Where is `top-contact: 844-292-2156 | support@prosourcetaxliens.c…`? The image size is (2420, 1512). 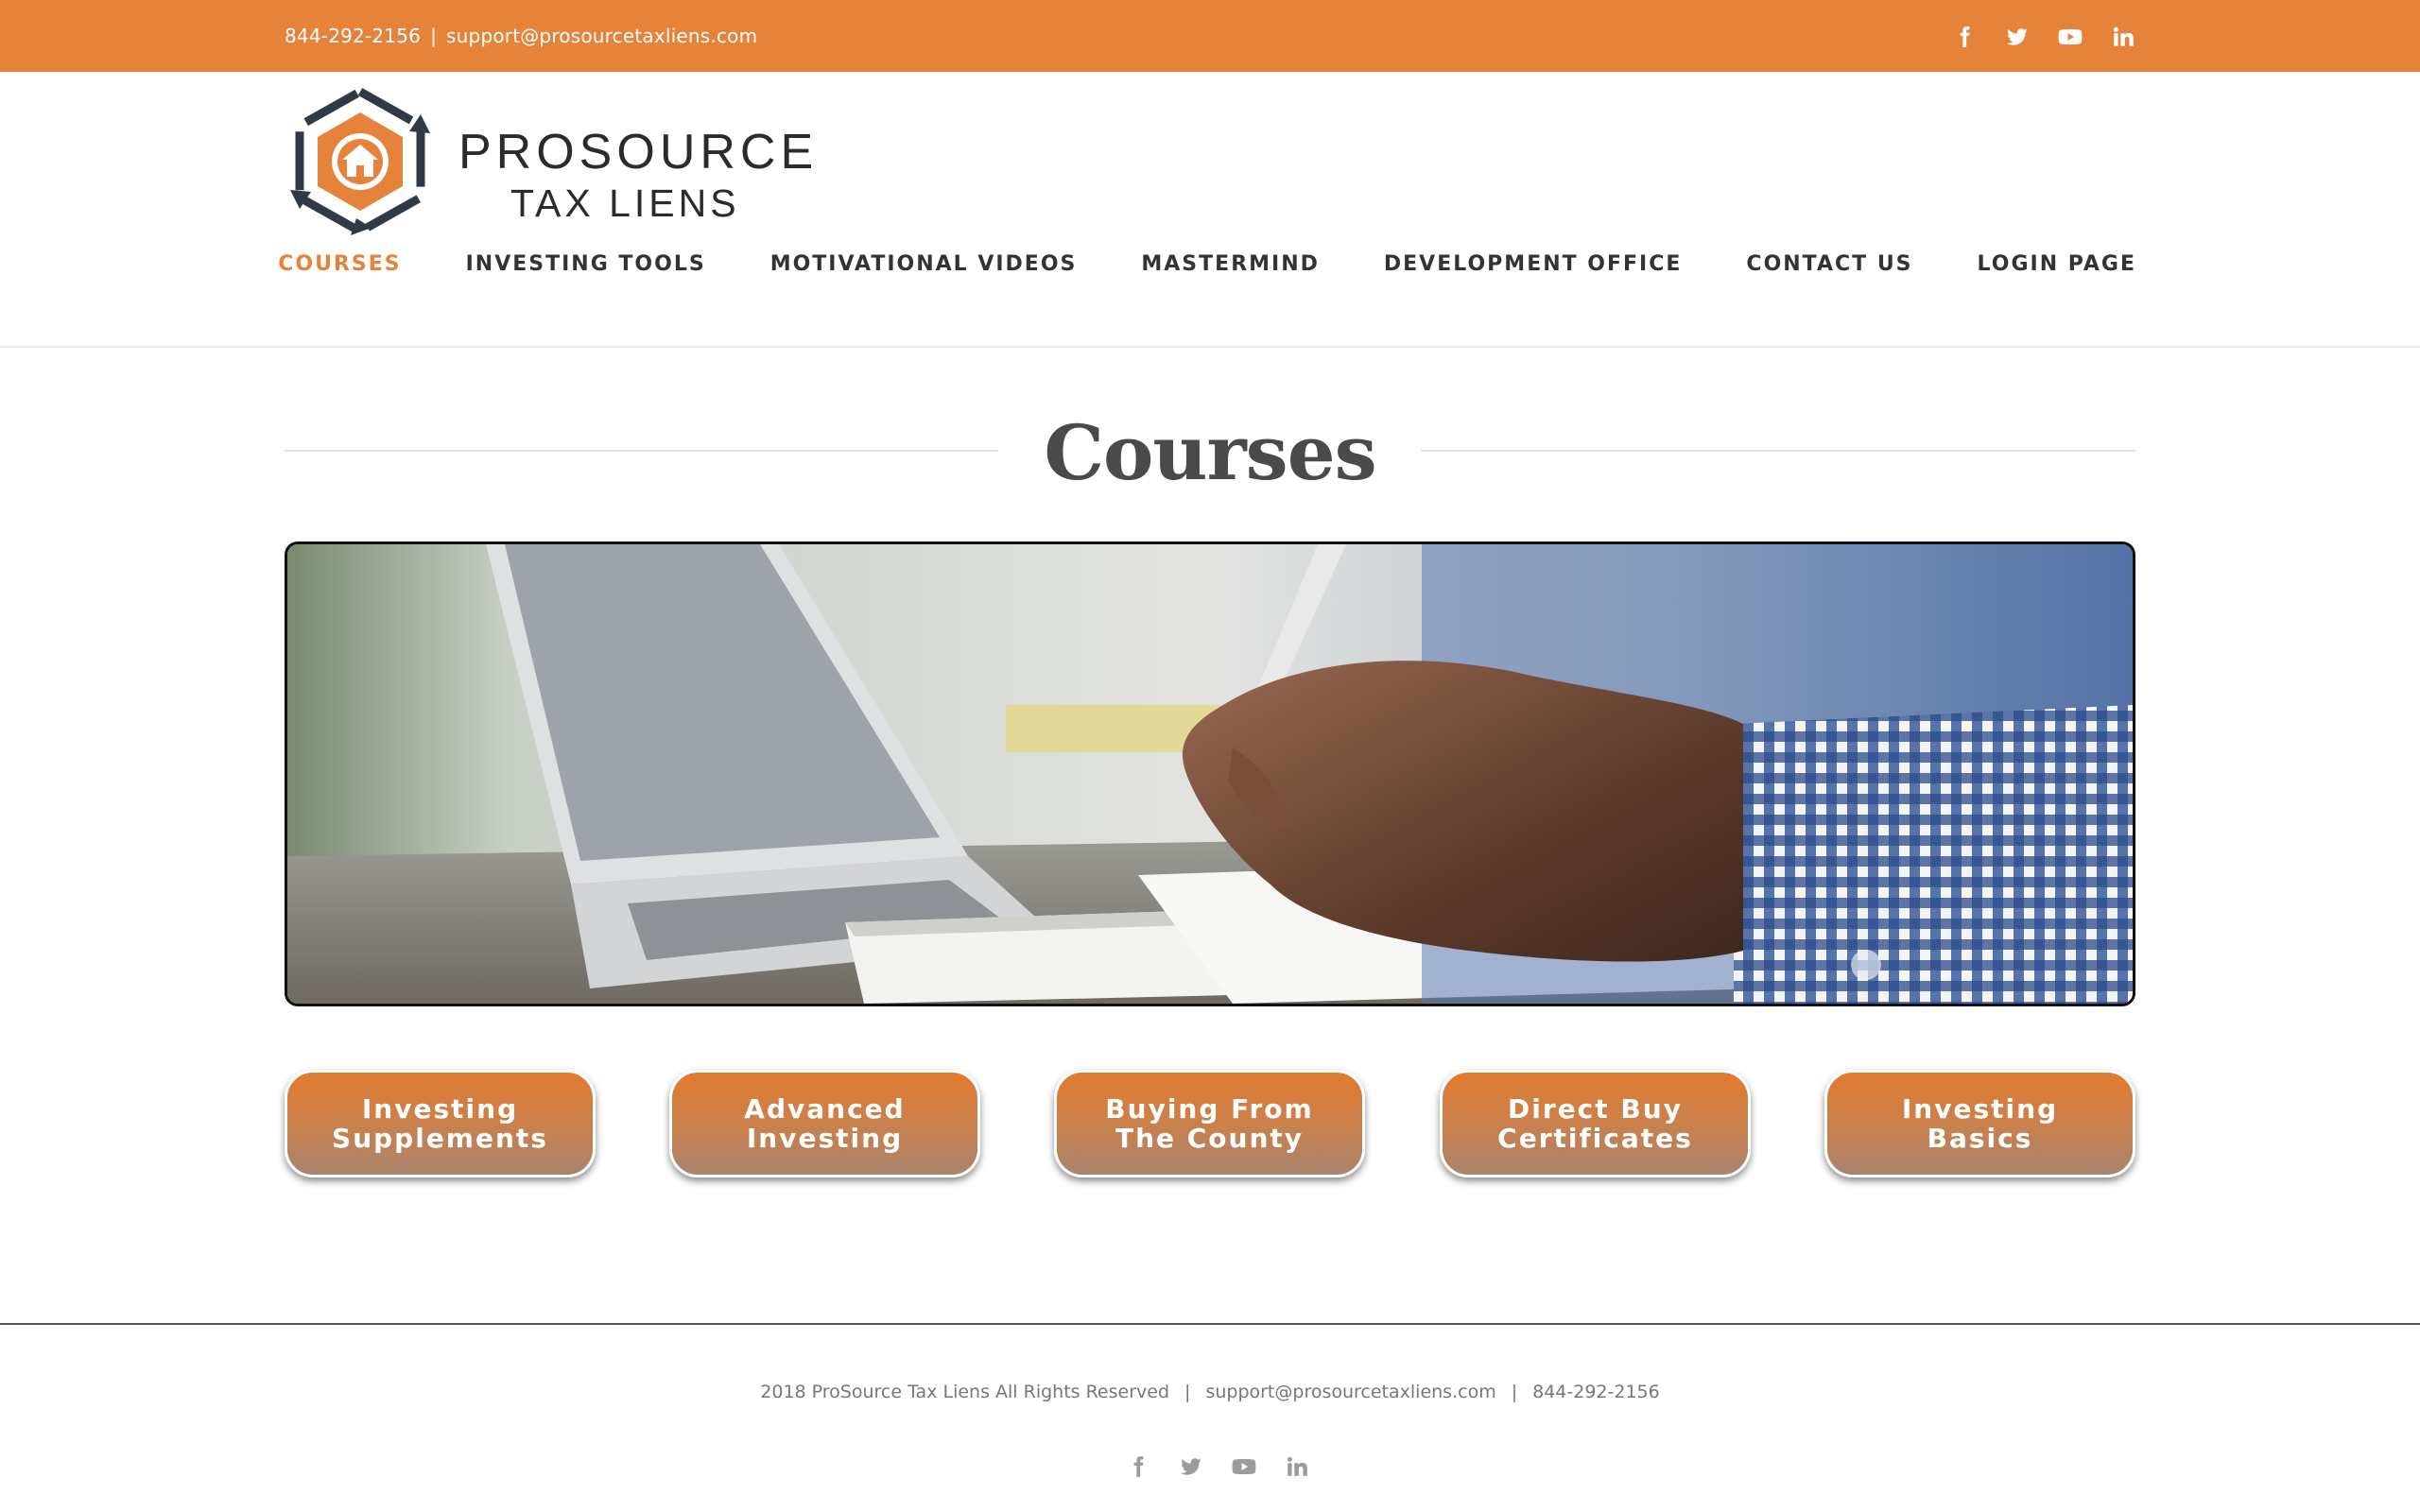 top-contact: 844-292-2156 | support@prosourcetaxliens.c… is located at coordinates (521, 36).